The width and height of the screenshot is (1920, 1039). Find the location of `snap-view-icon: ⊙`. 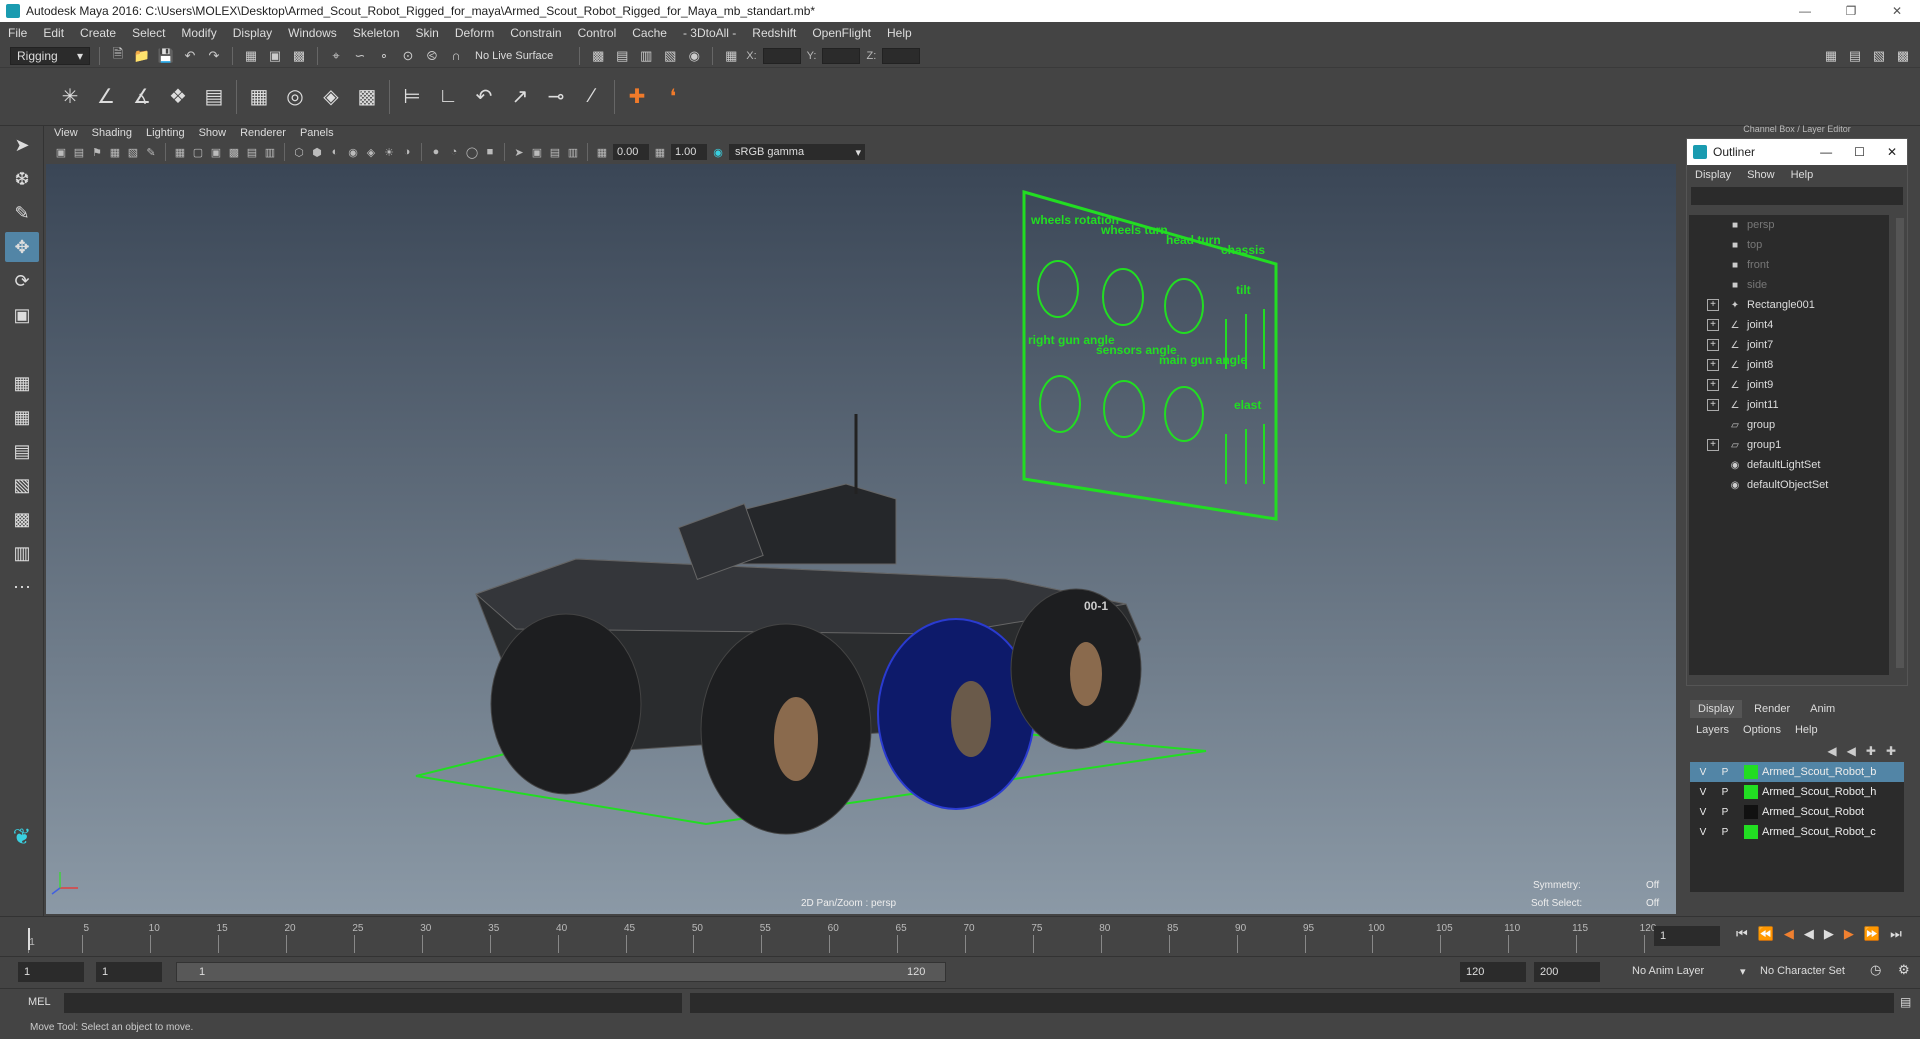

snap-view-icon: ⊙ is located at coordinates (408, 56).